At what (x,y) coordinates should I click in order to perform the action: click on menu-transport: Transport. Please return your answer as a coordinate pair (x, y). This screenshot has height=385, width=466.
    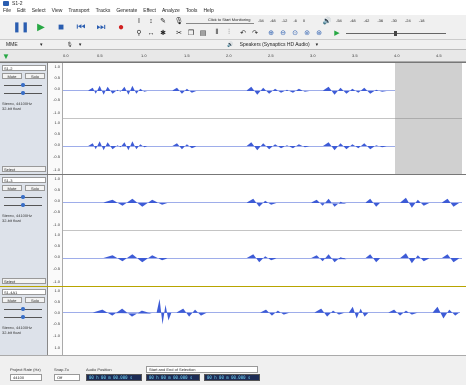
    Looking at the image, I should click on (78, 11).